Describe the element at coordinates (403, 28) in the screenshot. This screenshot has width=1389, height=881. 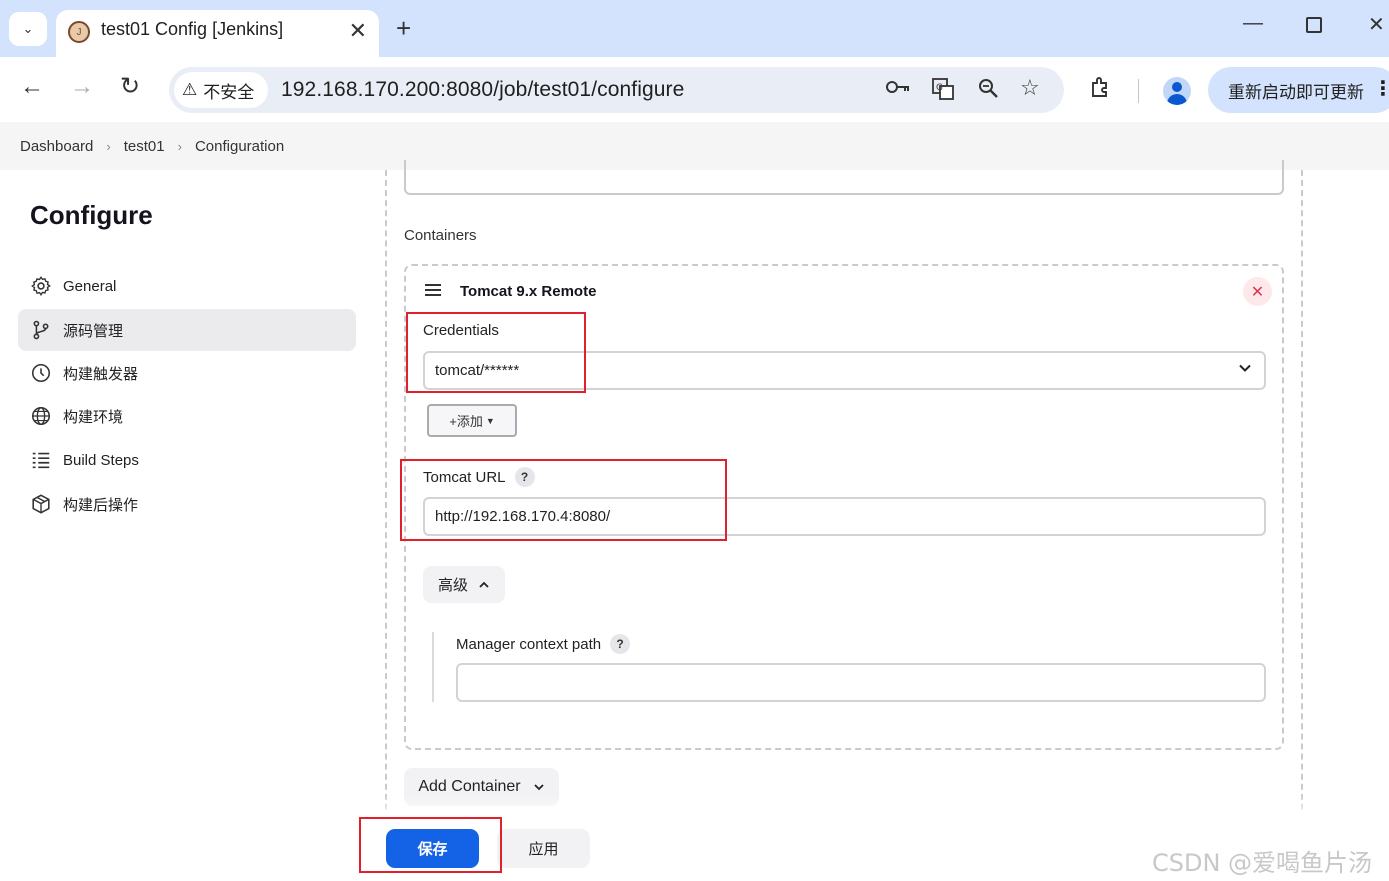
I see `new-tab-button: +` at that location.